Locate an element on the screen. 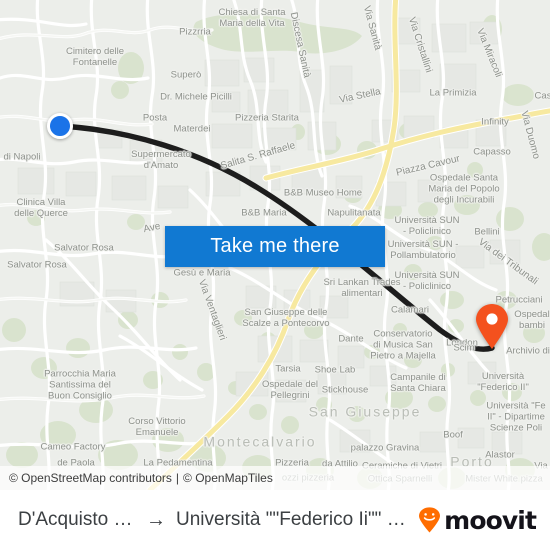 The width and height of the screenshot is (550, 550). attribution-openmaptiles: © OpenMapTiles is located at coordinates (228, 478).